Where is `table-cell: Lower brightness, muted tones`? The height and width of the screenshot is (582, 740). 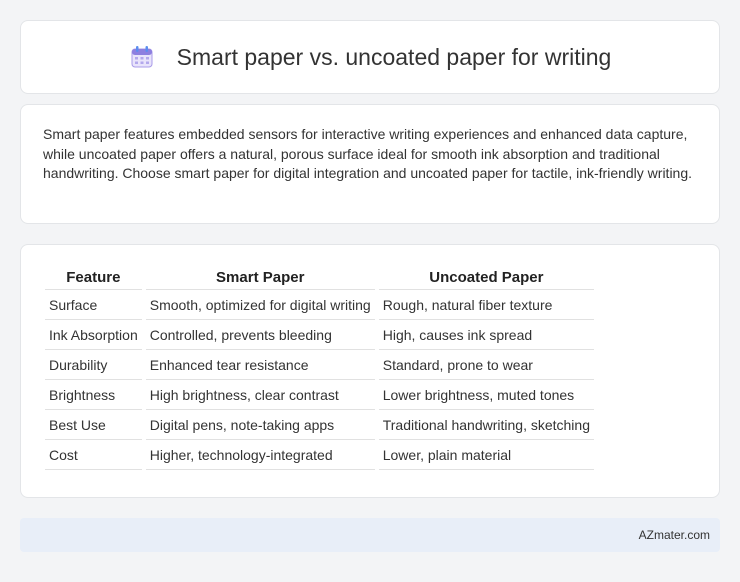 table-cell: Lower brightness, muted tones is located at coordinates (486, 395).